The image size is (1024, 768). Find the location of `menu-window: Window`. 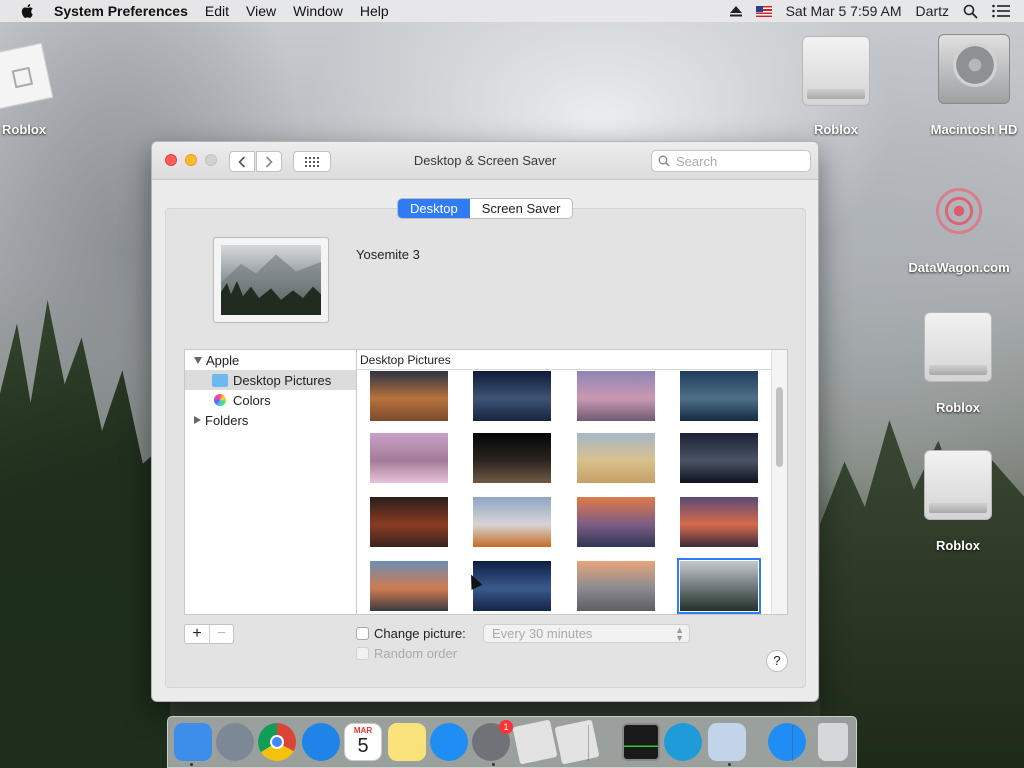

menu-window: Window is located at coordinates (318, 11).